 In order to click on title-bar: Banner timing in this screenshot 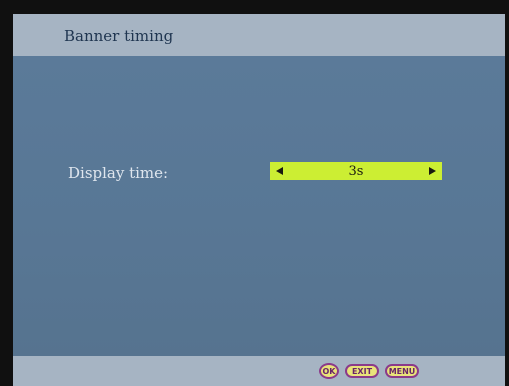, I will do `click(259, 35)`.